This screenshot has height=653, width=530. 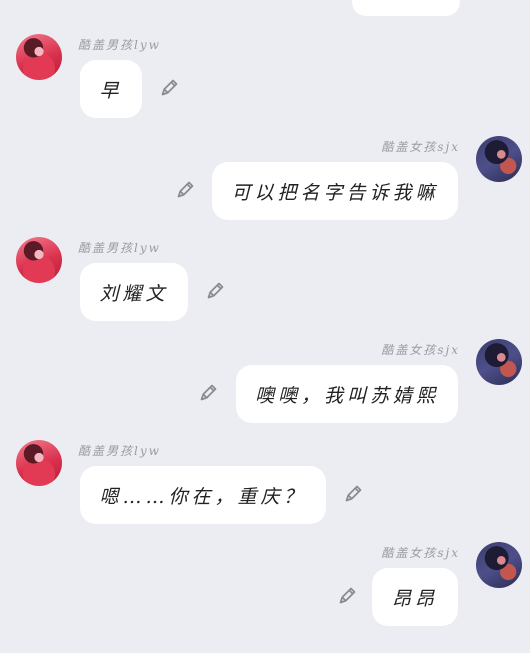 What do you see at coordinates (406, 8) in the screenshot?
I see `message-bubble-partial` at bounding box center [406, 8].